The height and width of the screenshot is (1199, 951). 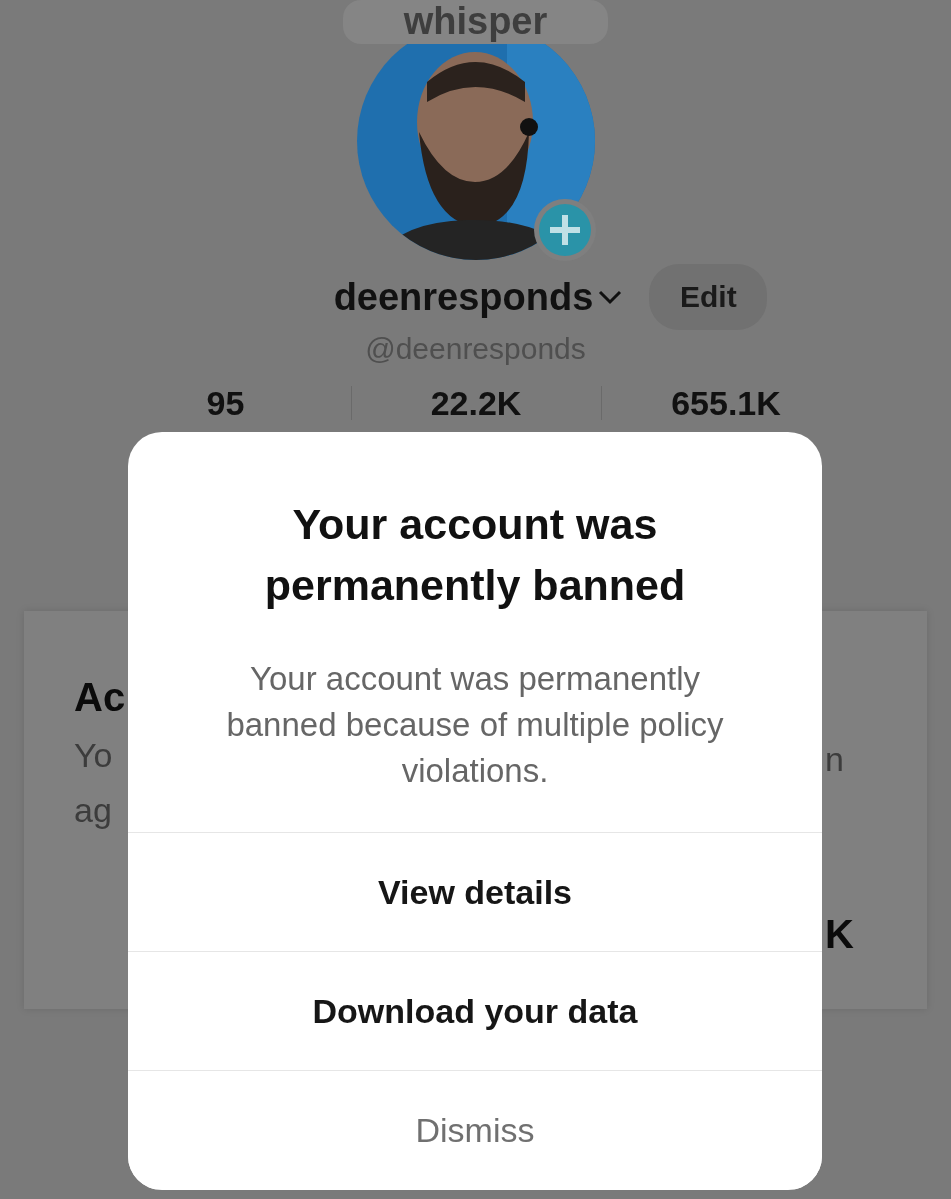 What do you see at coordinates (100, 697) in the screenshot?
I see `cut-text: Ac` at bounding box center [100, 697].